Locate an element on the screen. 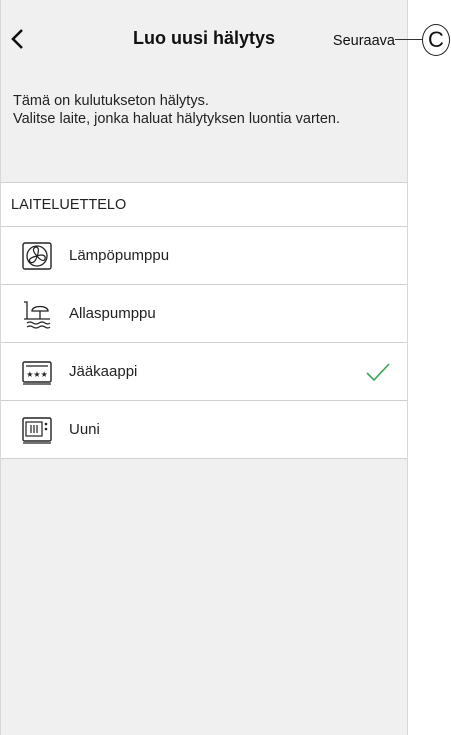 This screenshot has width=451, height=735. next-button: Seuraava is located at coordinates (364, 41).